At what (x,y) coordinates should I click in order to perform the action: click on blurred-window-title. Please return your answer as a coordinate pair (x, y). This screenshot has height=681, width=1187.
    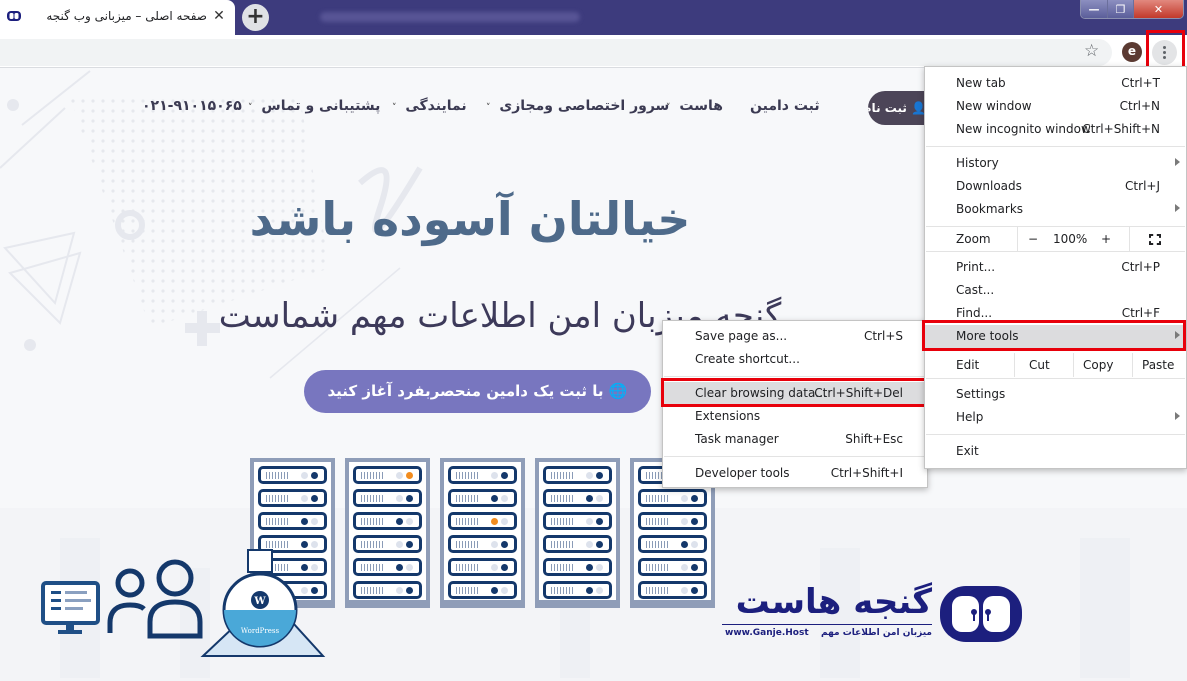
    Looking at the image, I should click on (450, 17).